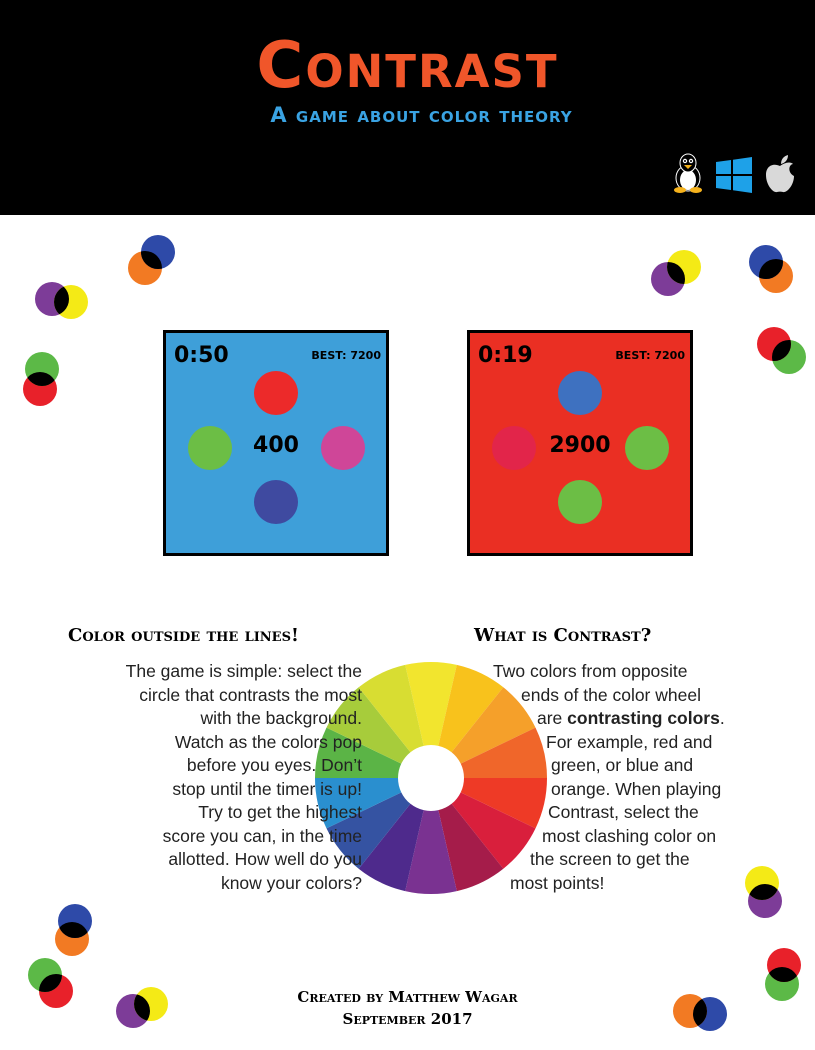  Describe the element at coordinates (274, 765) in the screenshot. I see `text-line: before you eyes. Don’t` at that location.